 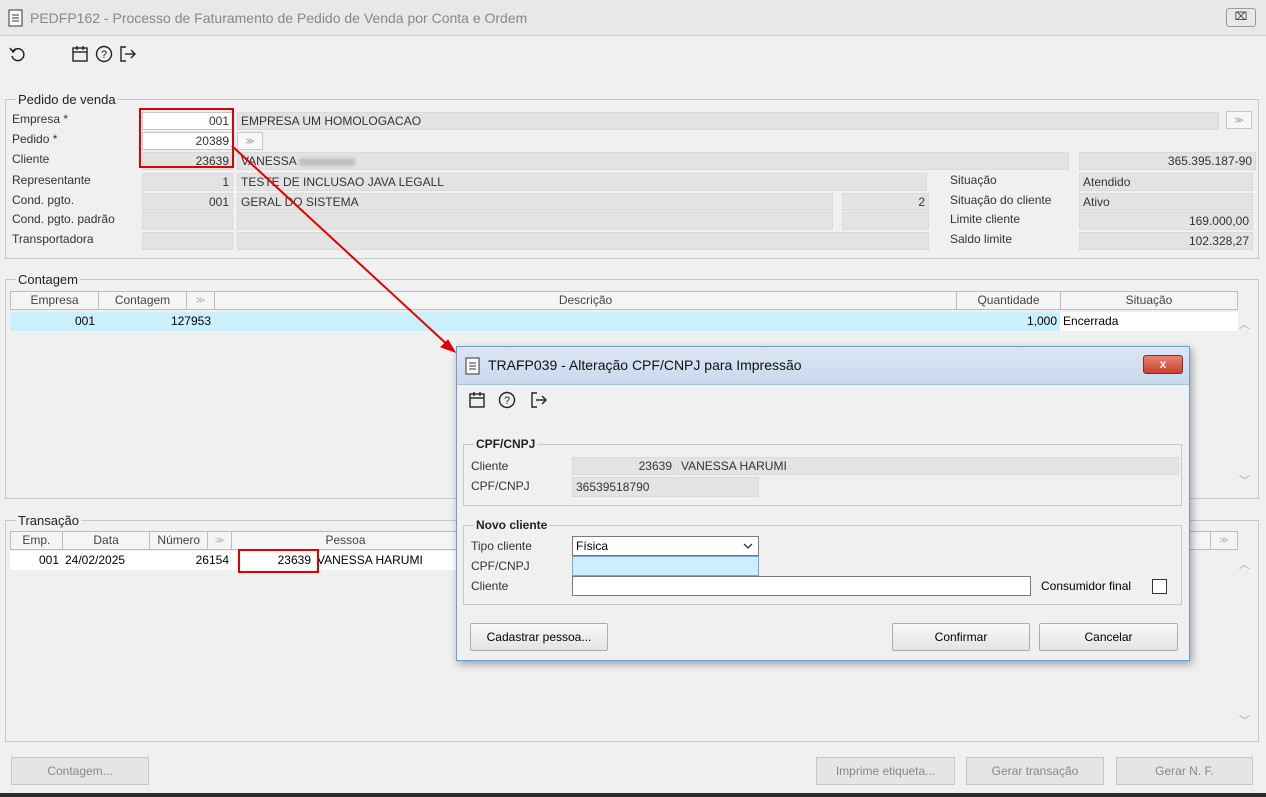 I want to click on window-bottom-edge, so click(x=633, y=795).